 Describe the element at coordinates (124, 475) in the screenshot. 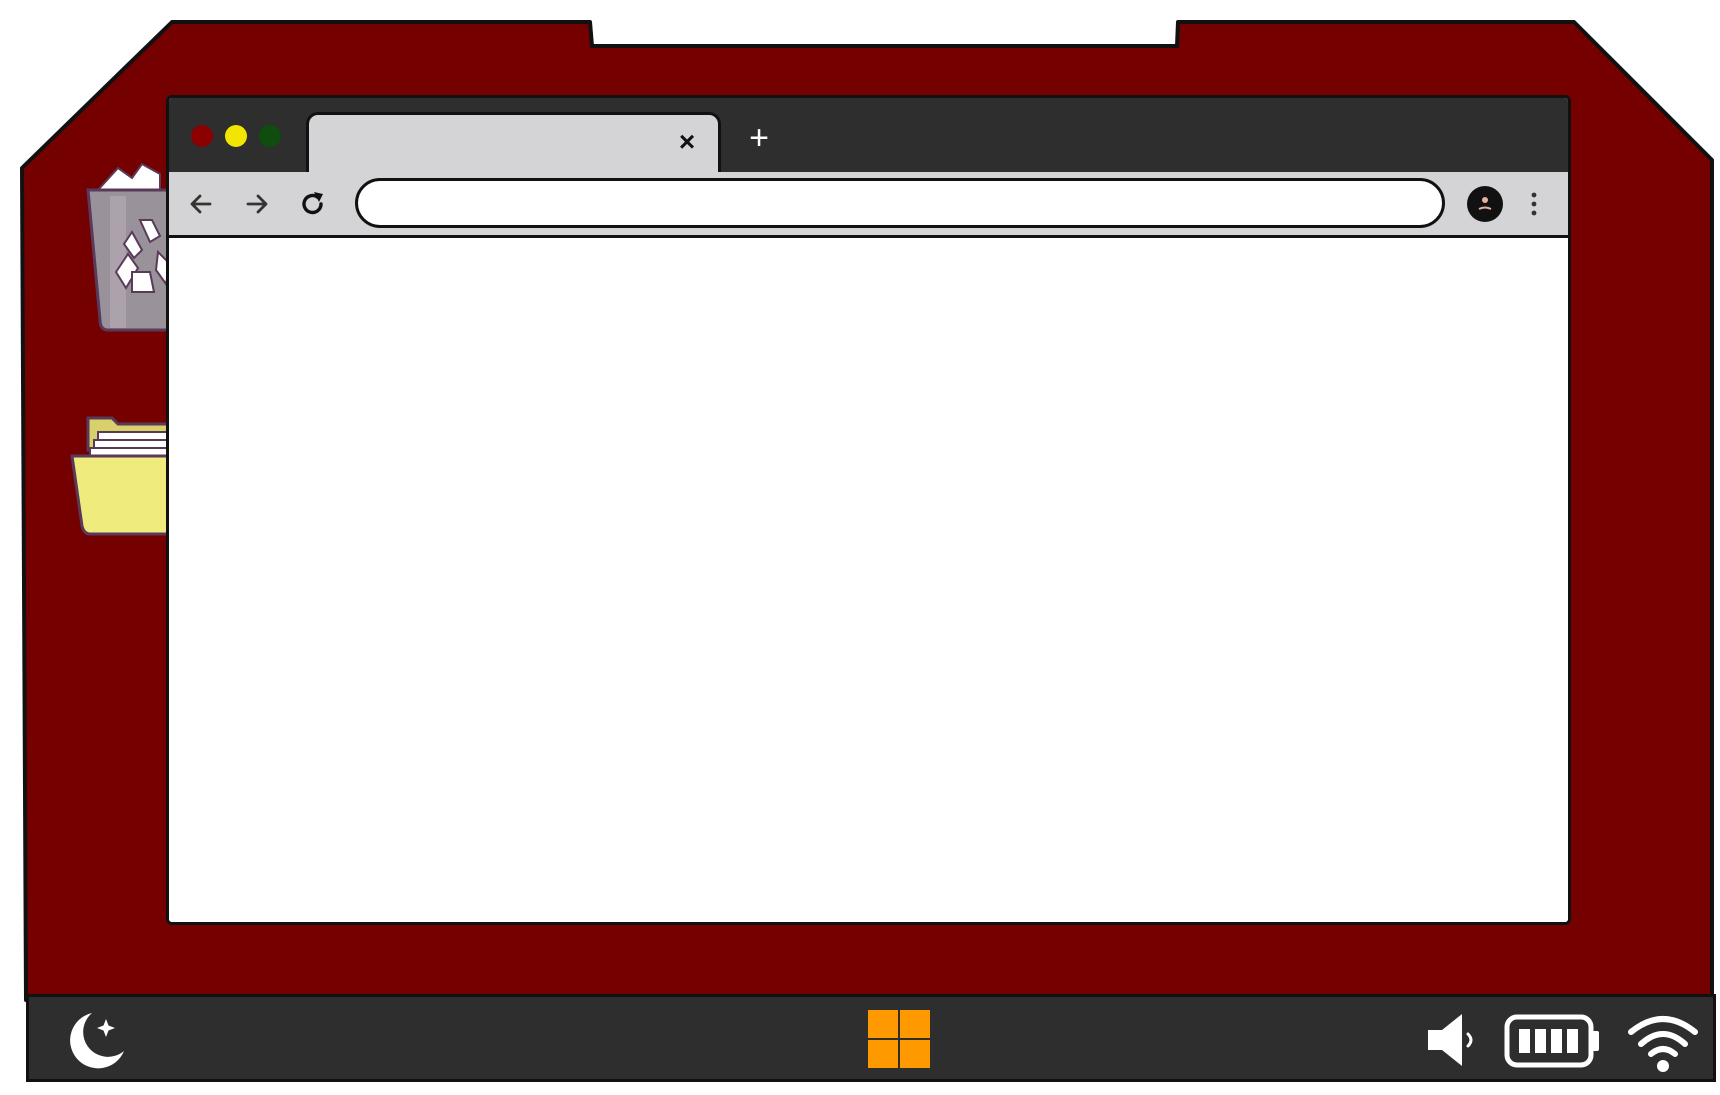

I see `folder-icon` at that location.